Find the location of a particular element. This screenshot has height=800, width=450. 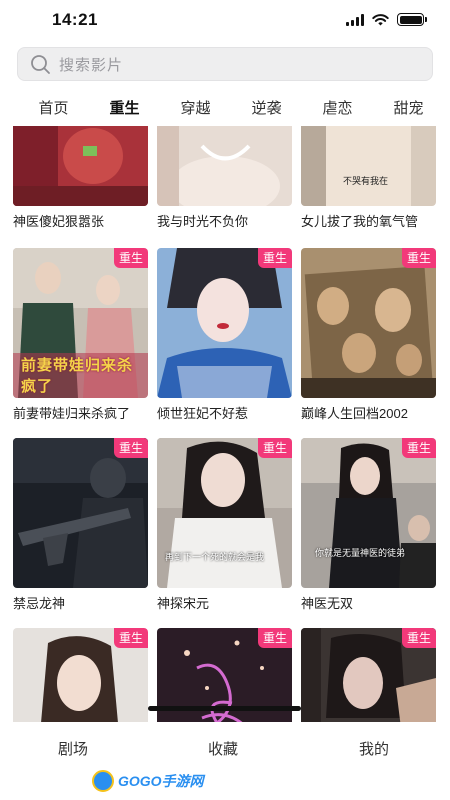

status-icons is located at coordinates (386, 19).